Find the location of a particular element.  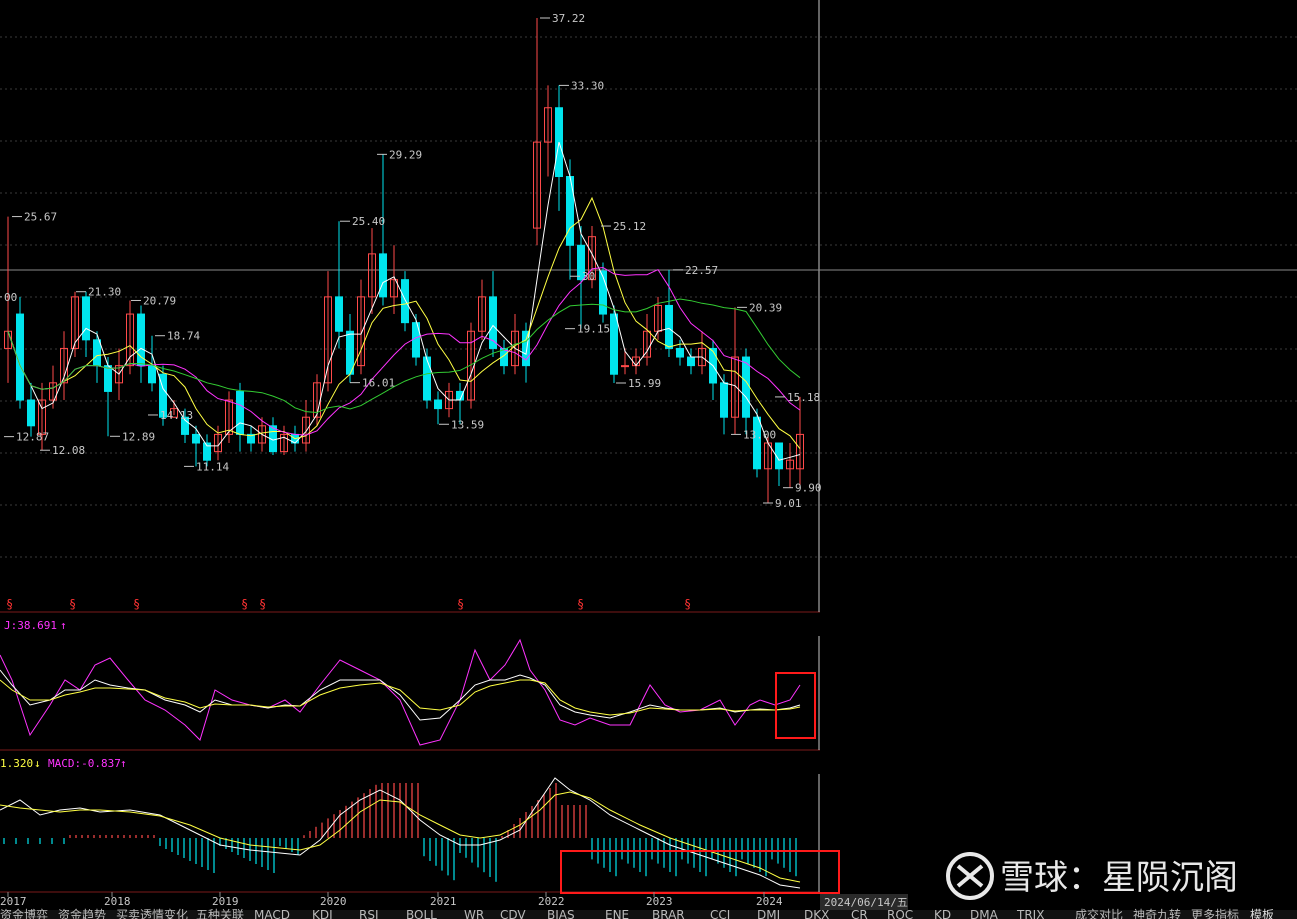

tab-item: 买卖透情变化 is located at coordinates (152, 913).